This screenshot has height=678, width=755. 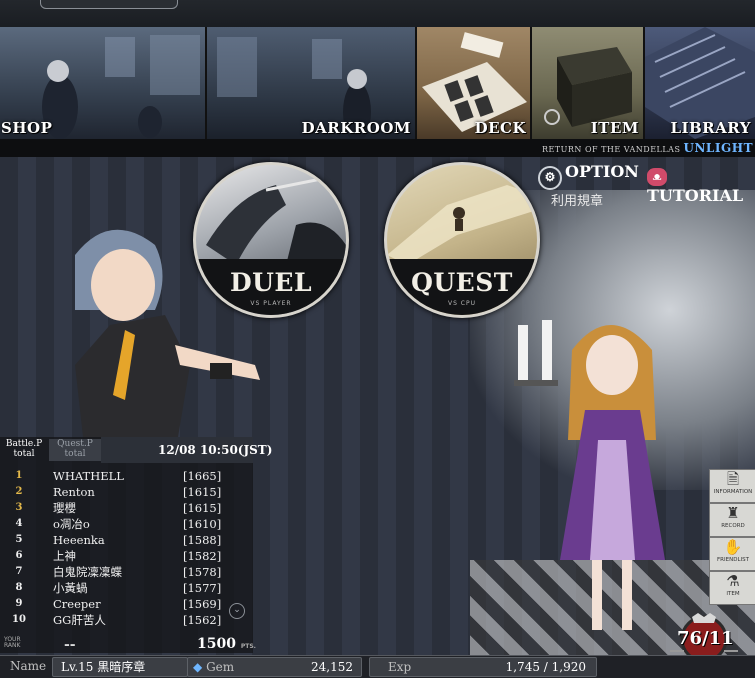 I want to click on player-points: [1582], so click(x=202, y=556).